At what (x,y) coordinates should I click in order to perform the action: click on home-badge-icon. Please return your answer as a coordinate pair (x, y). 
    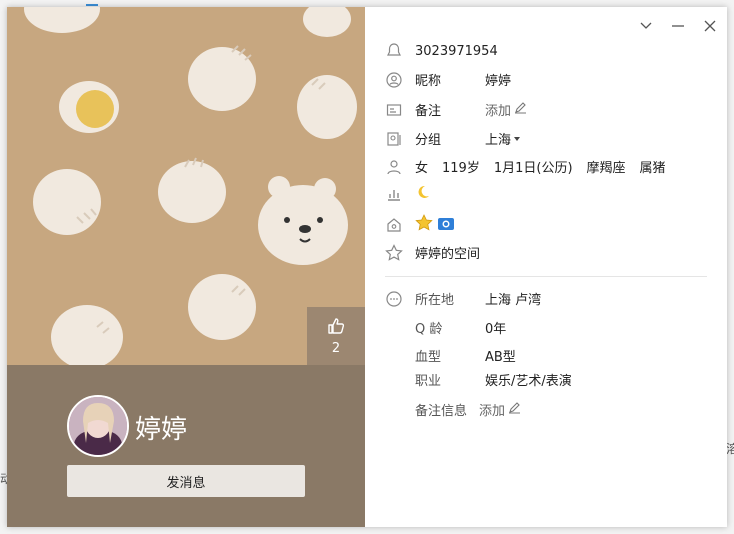
    Looking at the image, I should click on (394, 225).